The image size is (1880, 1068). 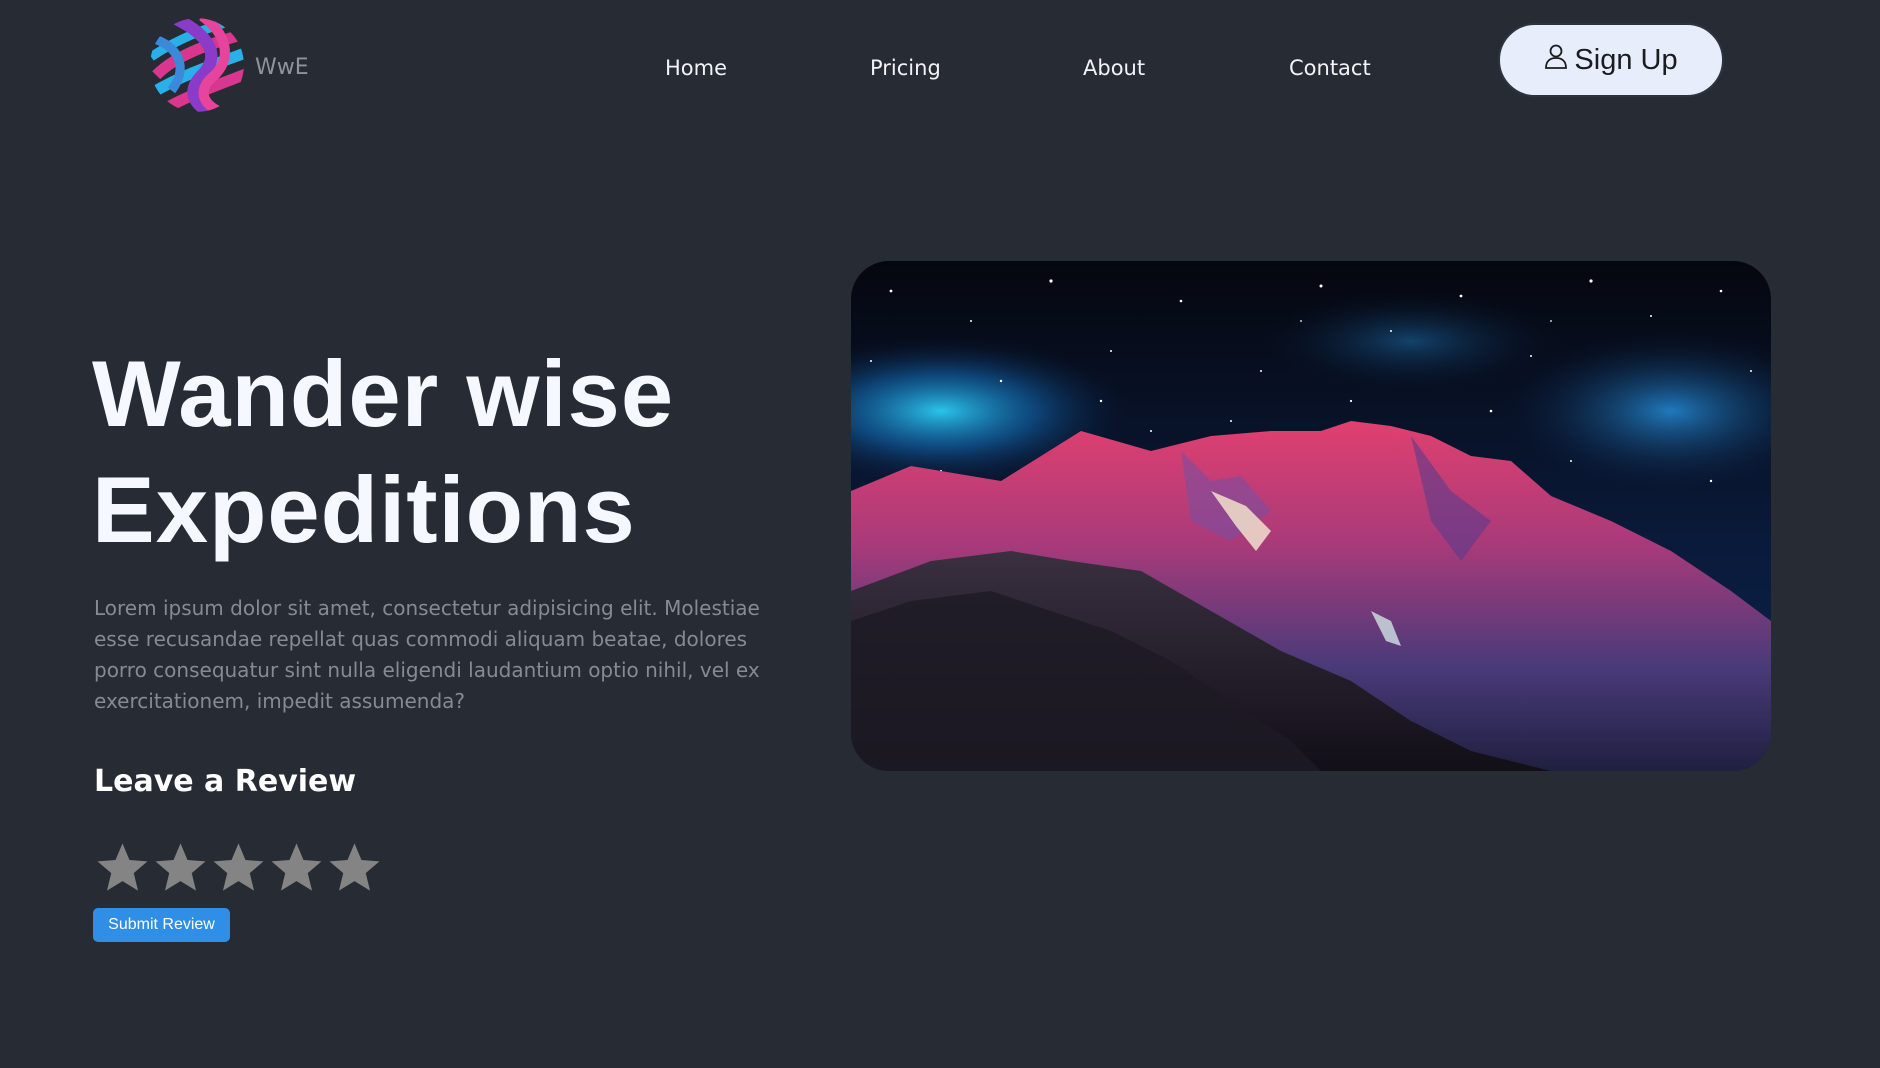 I want to click on title-line-2: Expeditions, so click(x=364, y=509).